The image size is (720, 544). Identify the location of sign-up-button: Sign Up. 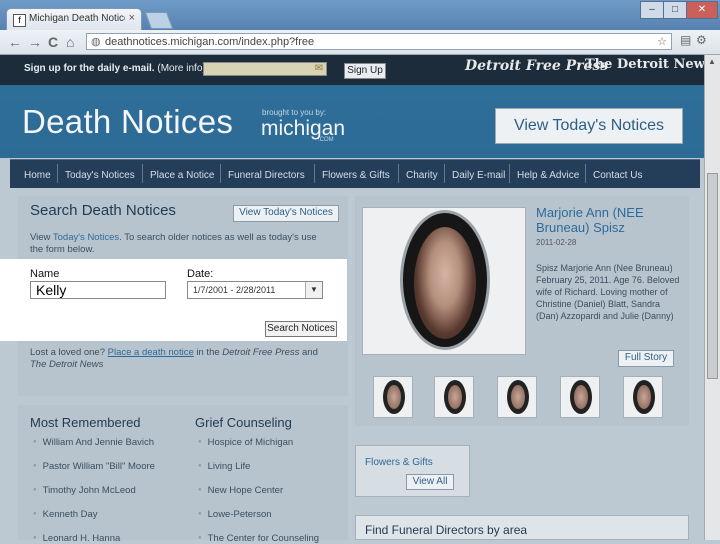
(365, 71).